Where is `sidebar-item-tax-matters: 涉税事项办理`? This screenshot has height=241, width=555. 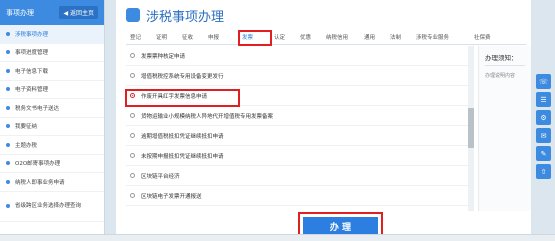
sidebar-item-tax-matters: 涉税事项办理 is located at coordinates (52, 34).